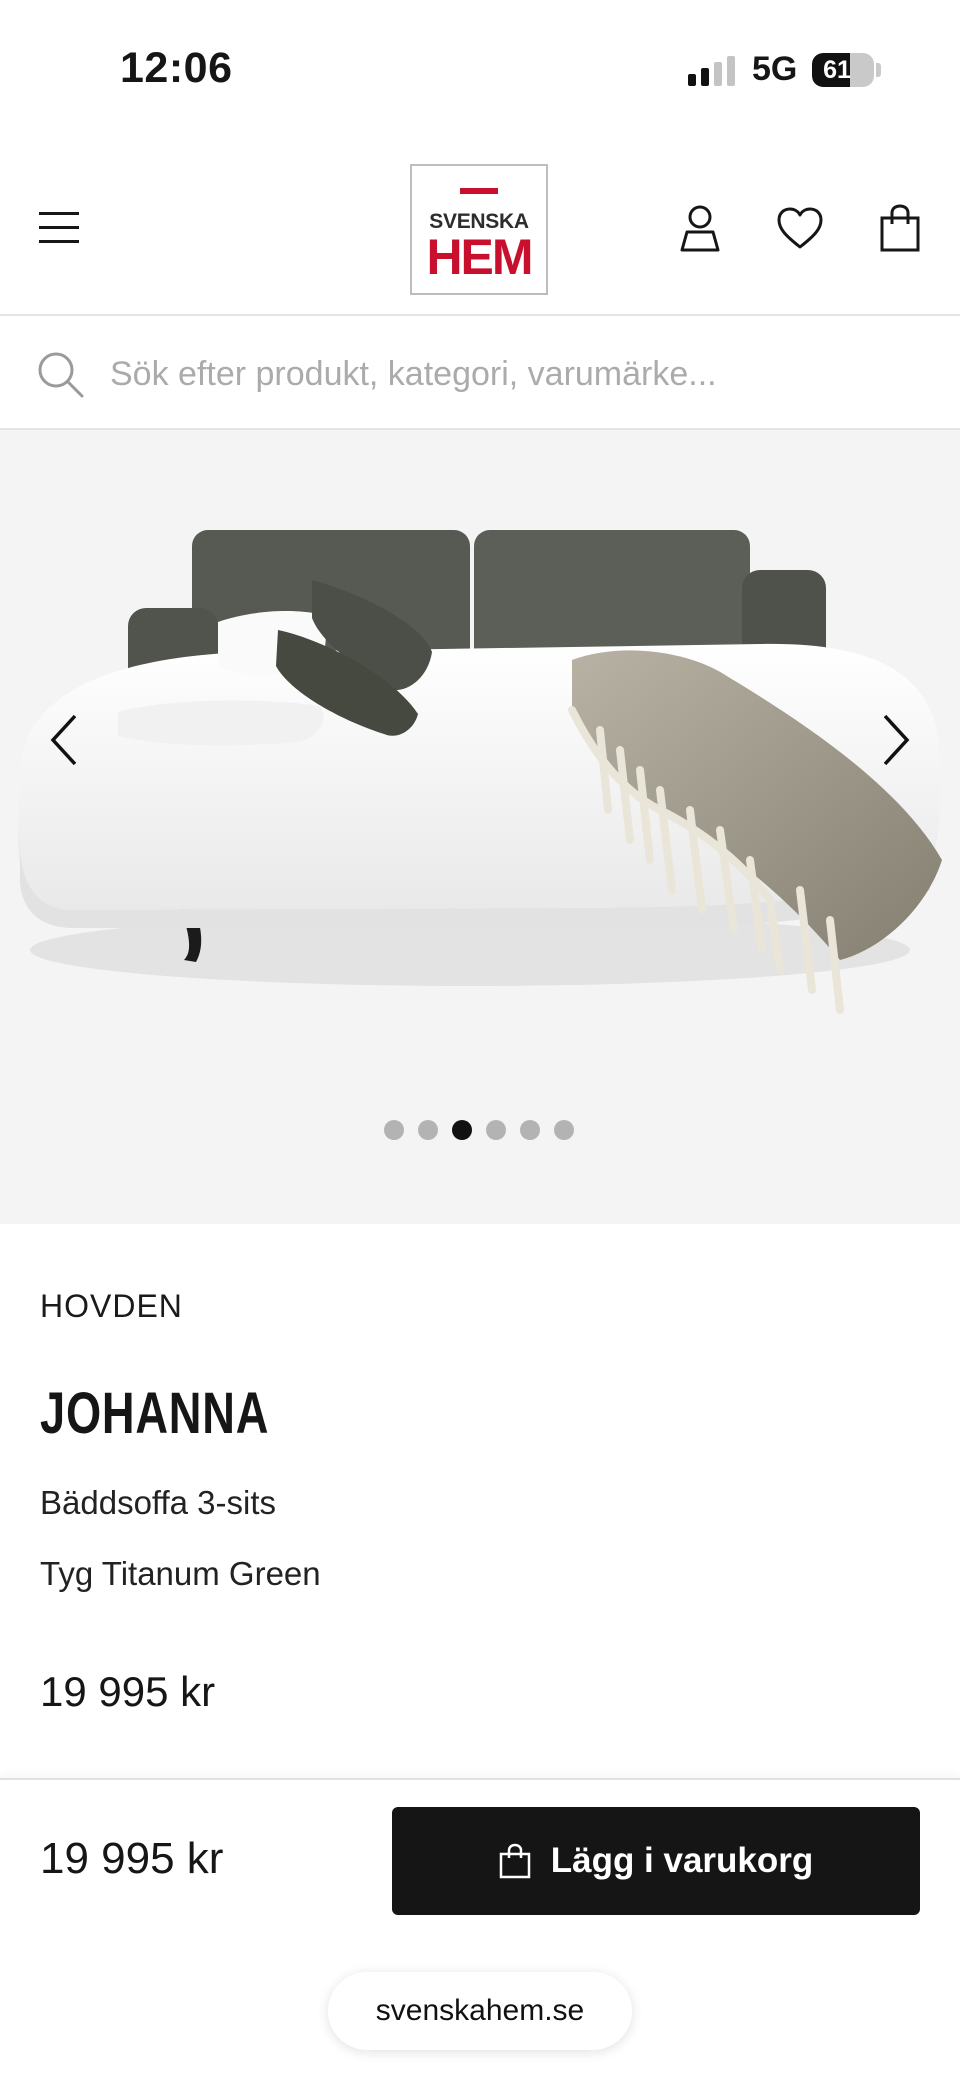 The image size is (960, 2081). I want to click on chevron-left-icon, so click(63, 740).